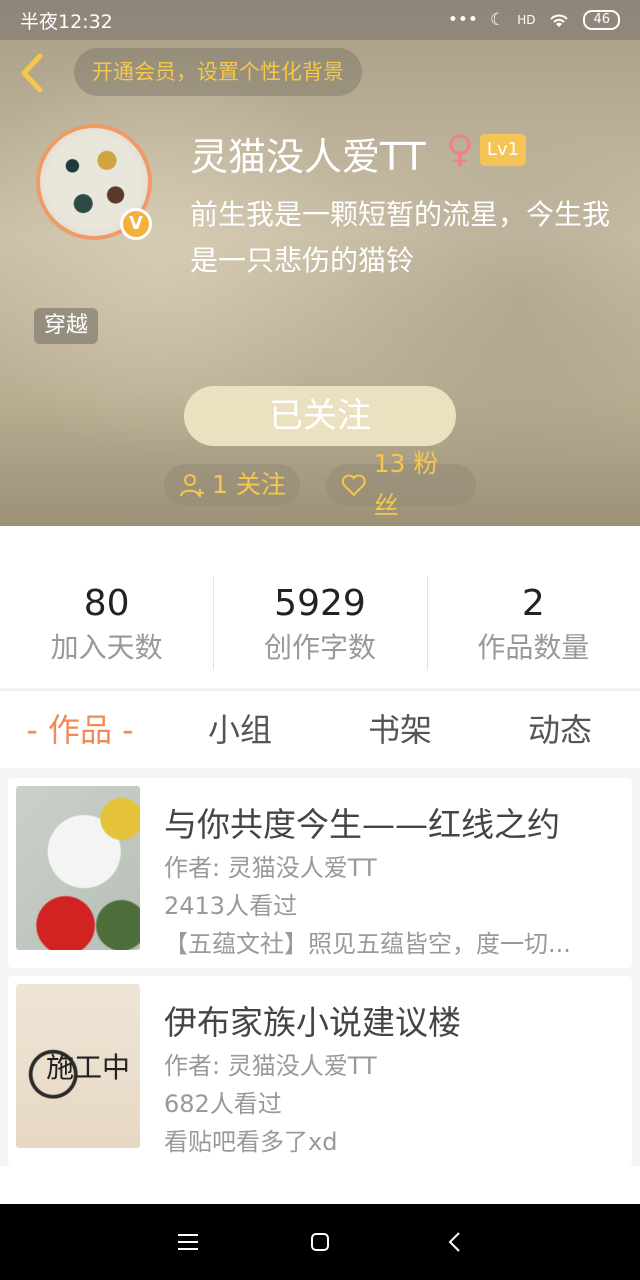 This screenshot has width=640, height=1280. I want to click on work-cover-image: 施工中, so click(78, 1066).